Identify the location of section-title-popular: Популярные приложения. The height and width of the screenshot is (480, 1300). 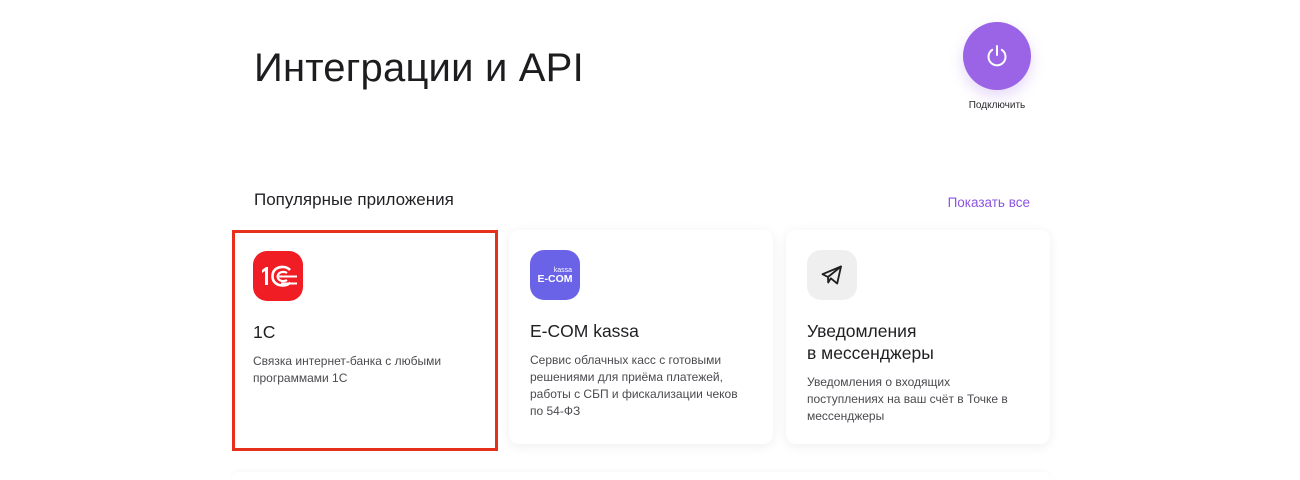
(354, 199).